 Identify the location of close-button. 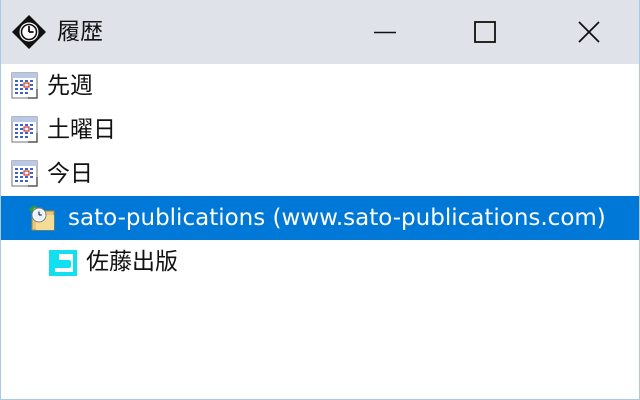
(589, 32).